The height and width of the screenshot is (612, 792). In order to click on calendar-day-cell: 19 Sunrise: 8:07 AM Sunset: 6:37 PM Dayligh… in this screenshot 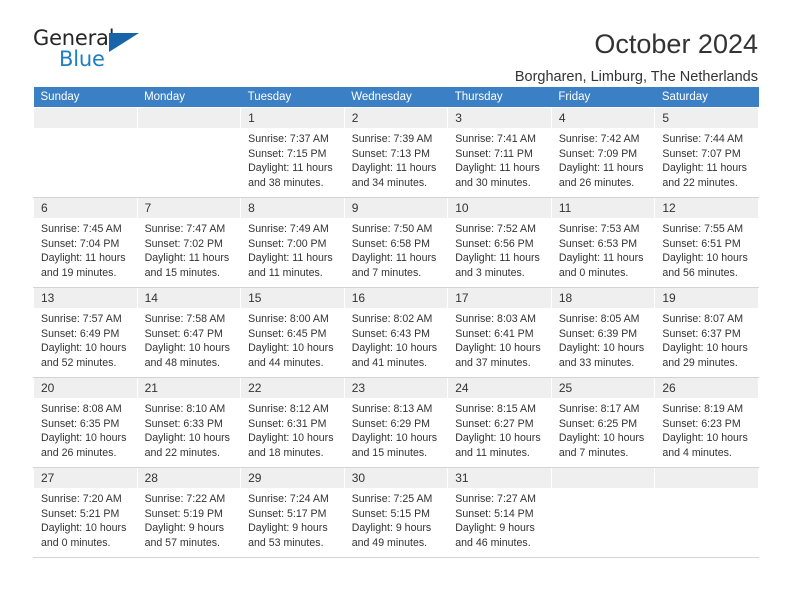, I will do `click(706, 332)`.